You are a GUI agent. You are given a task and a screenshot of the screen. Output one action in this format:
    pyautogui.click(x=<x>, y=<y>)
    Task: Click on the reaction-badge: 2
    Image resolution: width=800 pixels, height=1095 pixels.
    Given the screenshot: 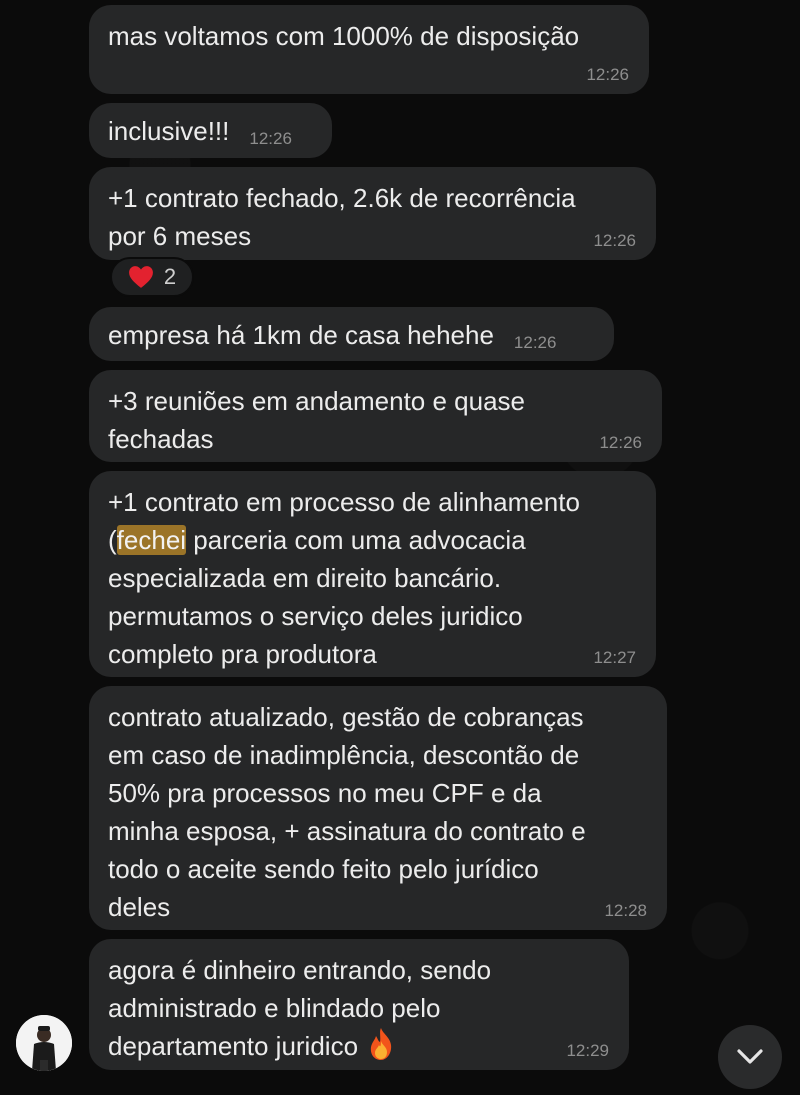 What is the action you would take?
    pyautogui.click(x=152, y=277)
    